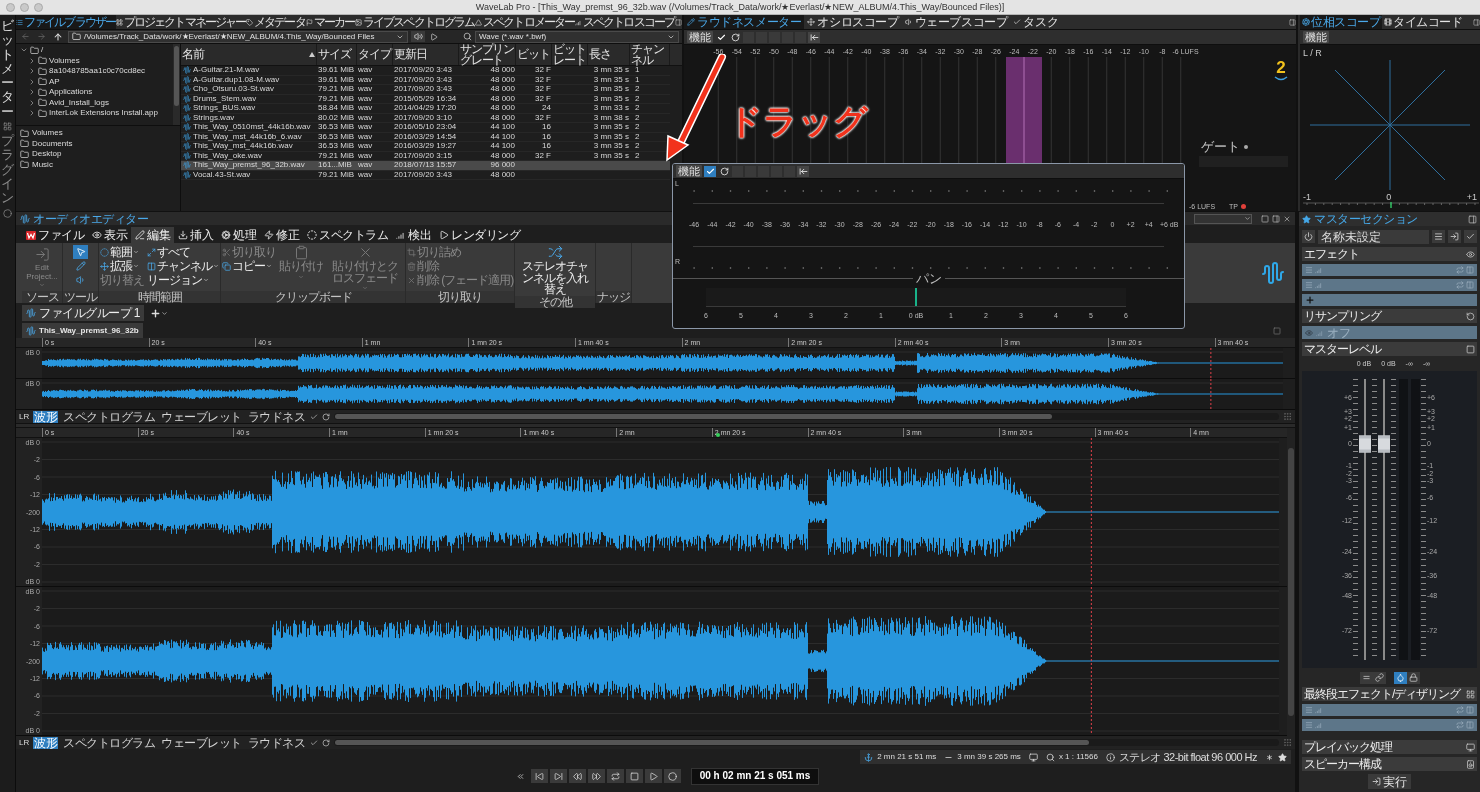 This screenshot has height=792, width=1480. I want to click on section-title: 最終段エフェクト/ディザリング, so click(1382, 694).